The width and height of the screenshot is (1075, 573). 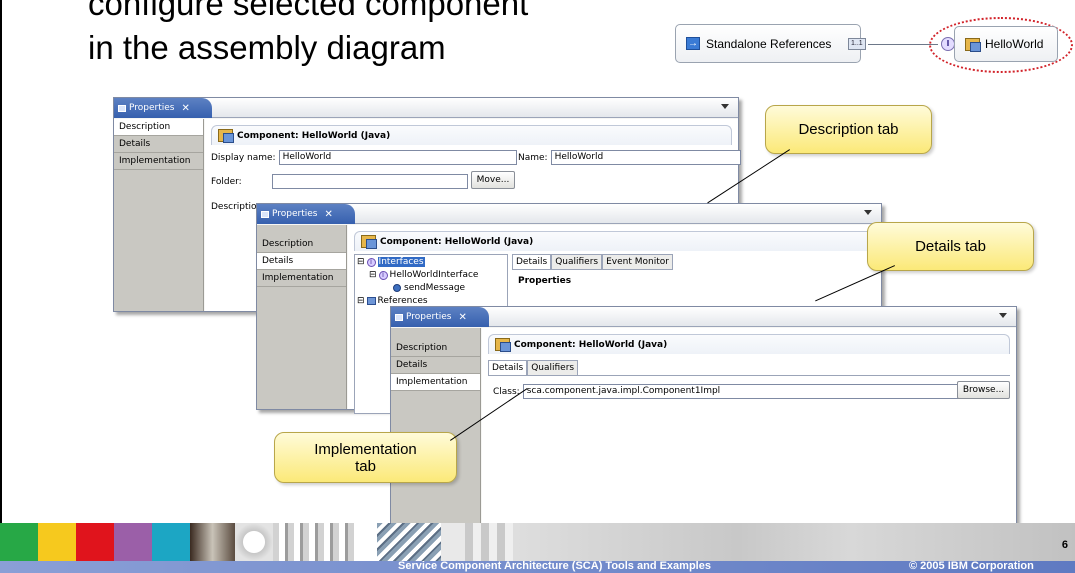 What do you see at coordinates (749, 368) in the screenshot?
I see `implementation-subtabs: Details Qualifiers` at bounding box center [749, 368].